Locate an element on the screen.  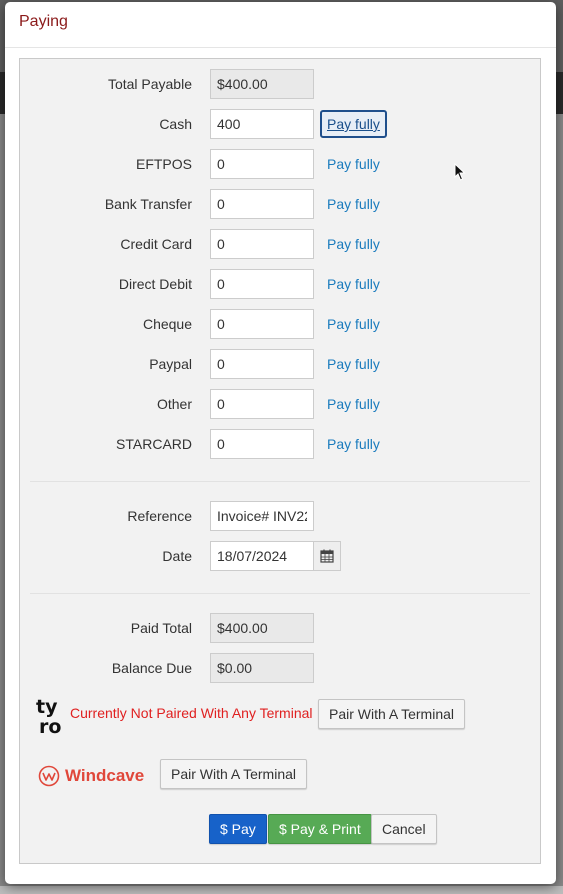
payment-method-label: Direct Debit is located at coordinates (155, 284).